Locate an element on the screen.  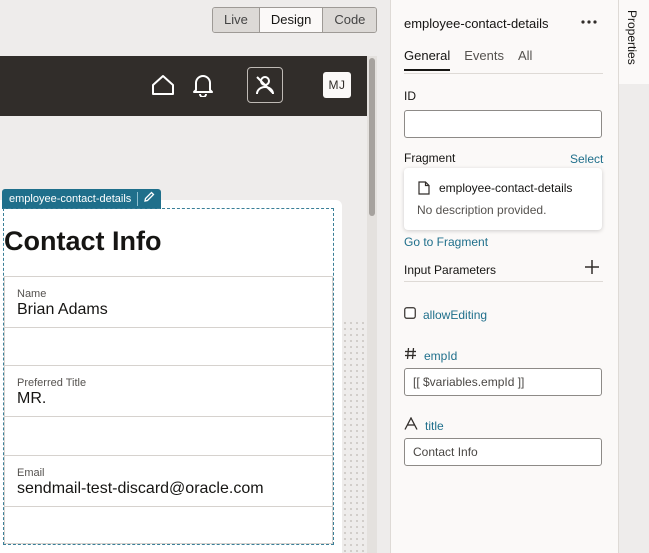
add-parameter-icon is located at coordinates (593, 268).